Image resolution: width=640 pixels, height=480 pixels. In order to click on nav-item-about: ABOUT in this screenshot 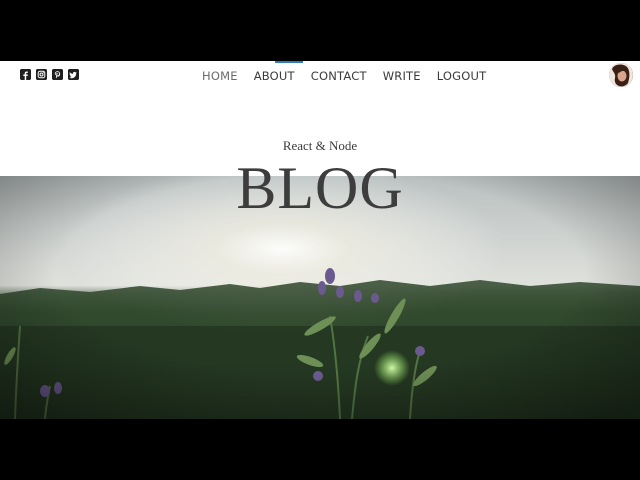, I will do `click(274, 76)`.